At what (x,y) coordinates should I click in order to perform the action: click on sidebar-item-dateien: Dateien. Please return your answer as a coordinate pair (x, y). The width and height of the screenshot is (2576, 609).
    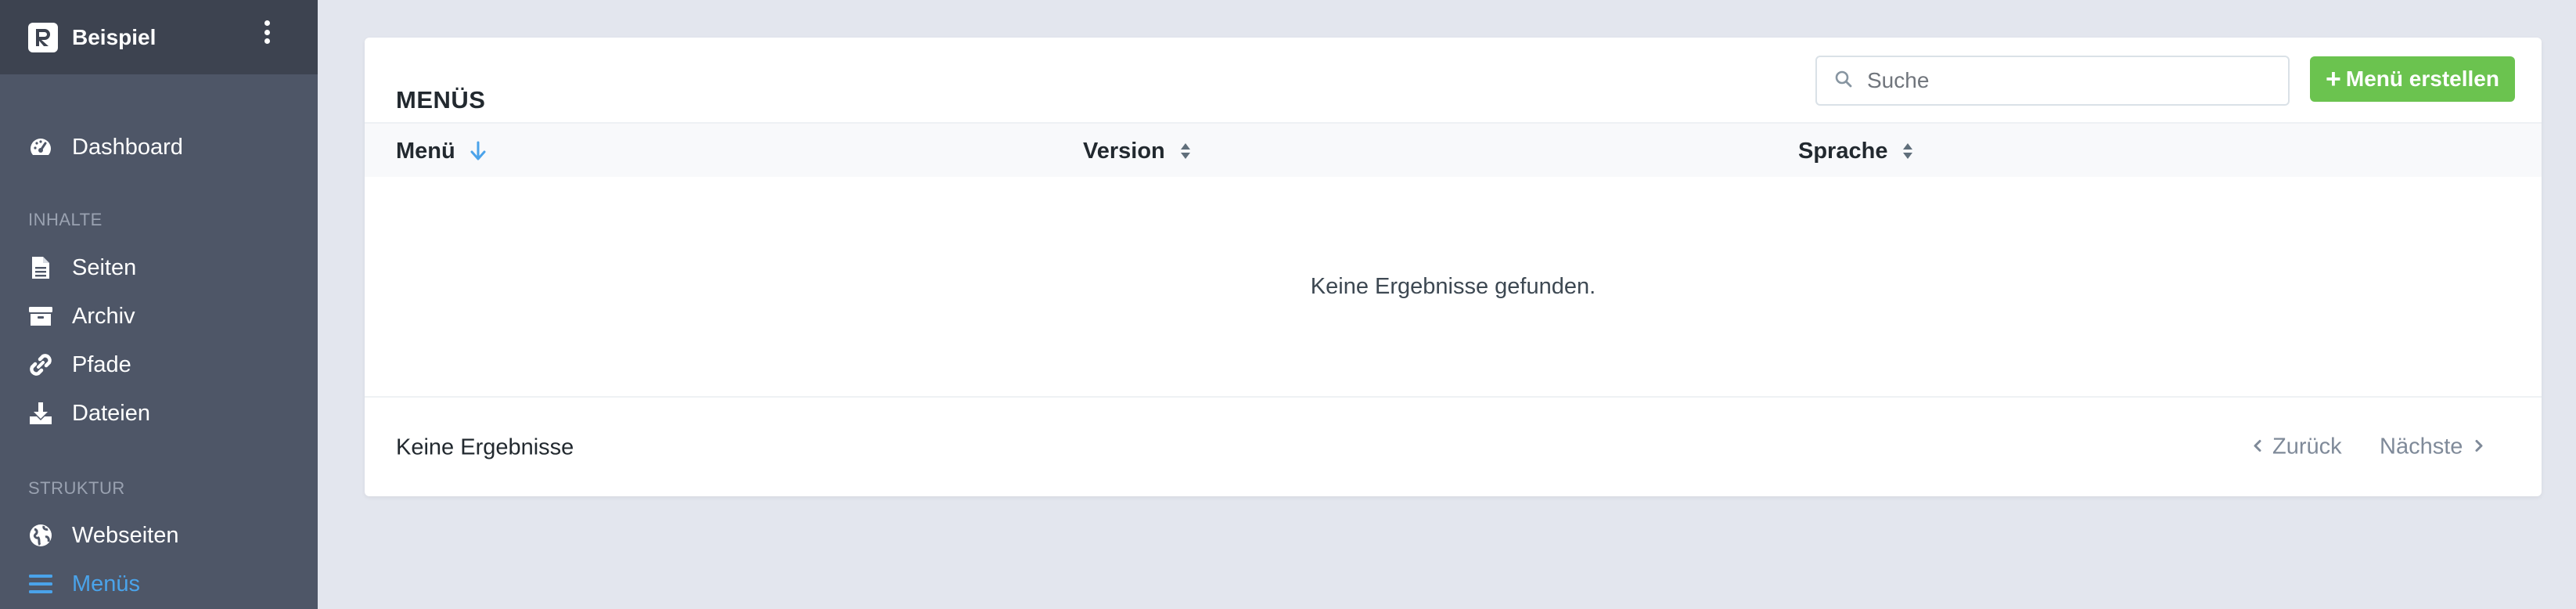
    Looking at the image, I should click on (159, 413).